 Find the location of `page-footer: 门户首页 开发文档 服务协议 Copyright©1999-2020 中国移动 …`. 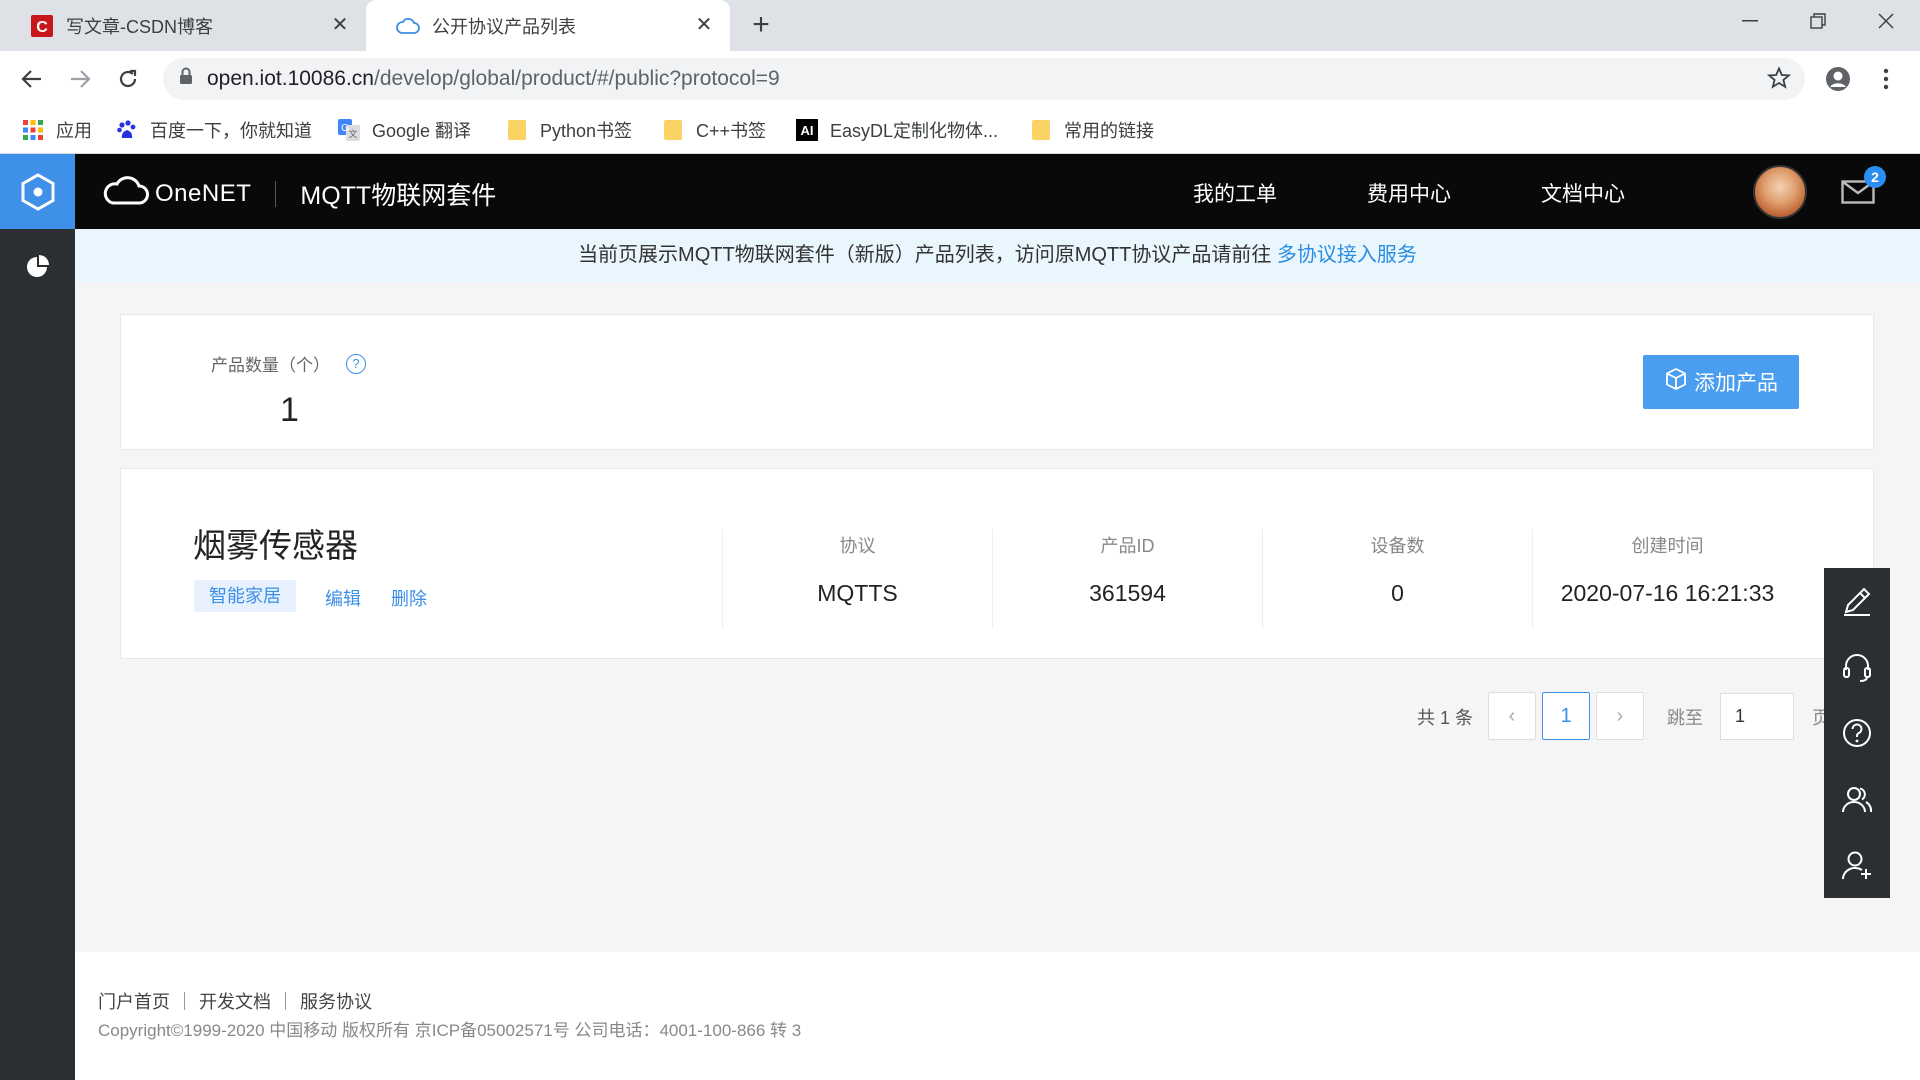

page-footer: 门户首页 开发文档 服务协议 Copyright©1999-2020 中国移动 … is located at coordinates (997, 1016).